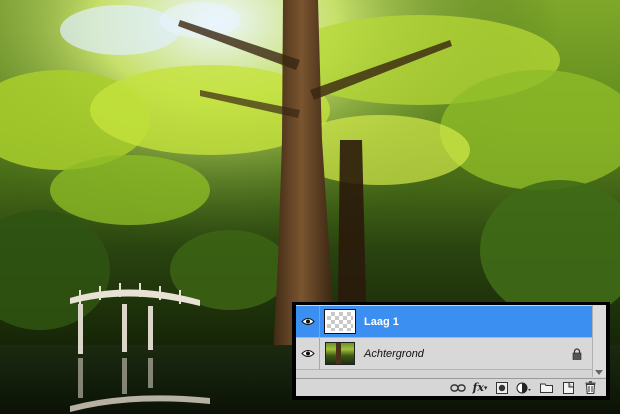  I want to click on layer-style-fx-icon: fx ▾, so click(480, 388).